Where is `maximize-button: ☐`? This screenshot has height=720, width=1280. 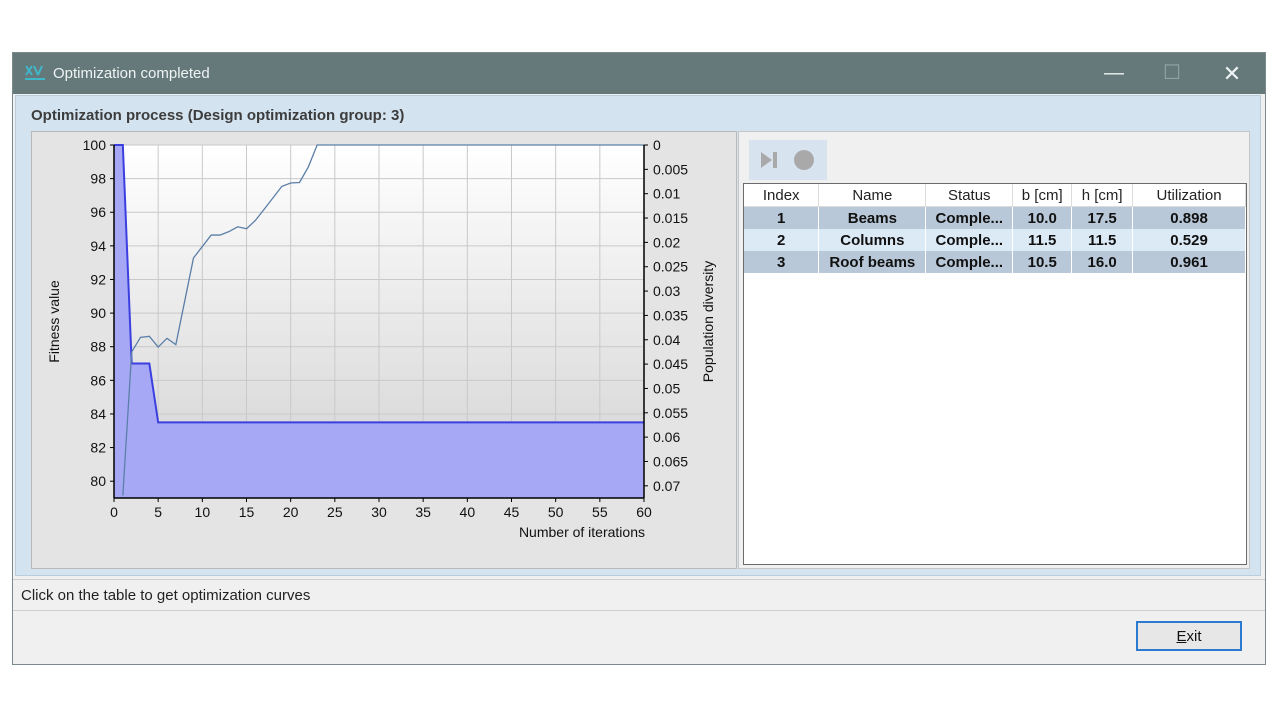
maximize-button: ☐ is located at coordinates (1172, 73).